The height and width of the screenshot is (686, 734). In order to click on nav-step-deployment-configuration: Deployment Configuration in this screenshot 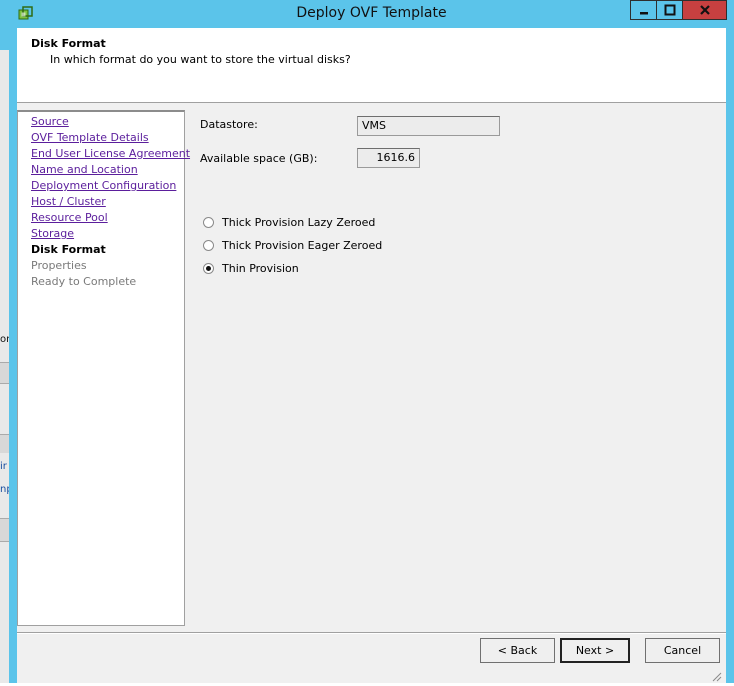, I will do `click(103, 185)`.